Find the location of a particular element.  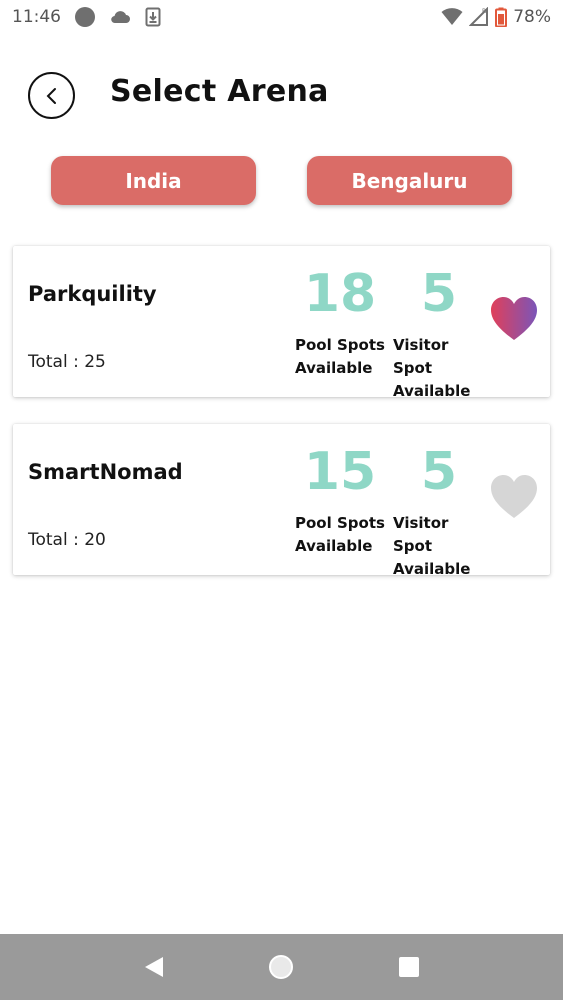

status-bar: 11:46 R 78% is located at coordinates (281, 17).